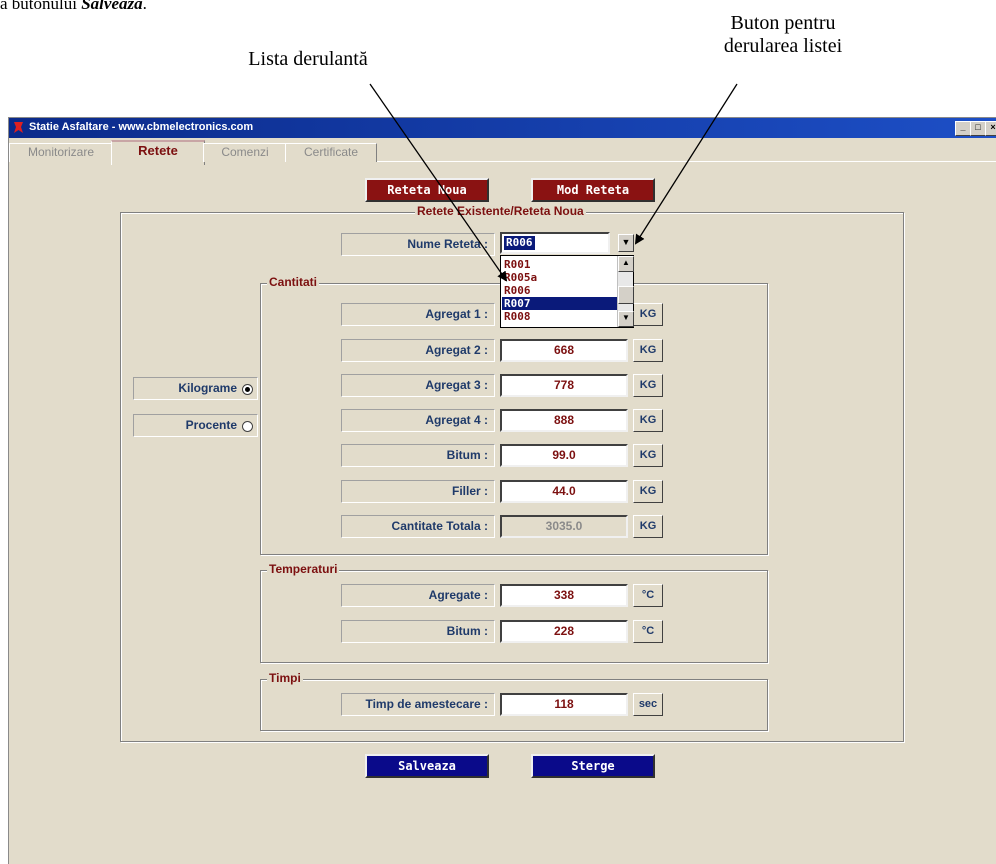 The height and width of the screenshot is (864, 996). What do you see at coordinates (553, 182) in the screenshot?
I see `callout-arrows` at bounding box center [553, 182].